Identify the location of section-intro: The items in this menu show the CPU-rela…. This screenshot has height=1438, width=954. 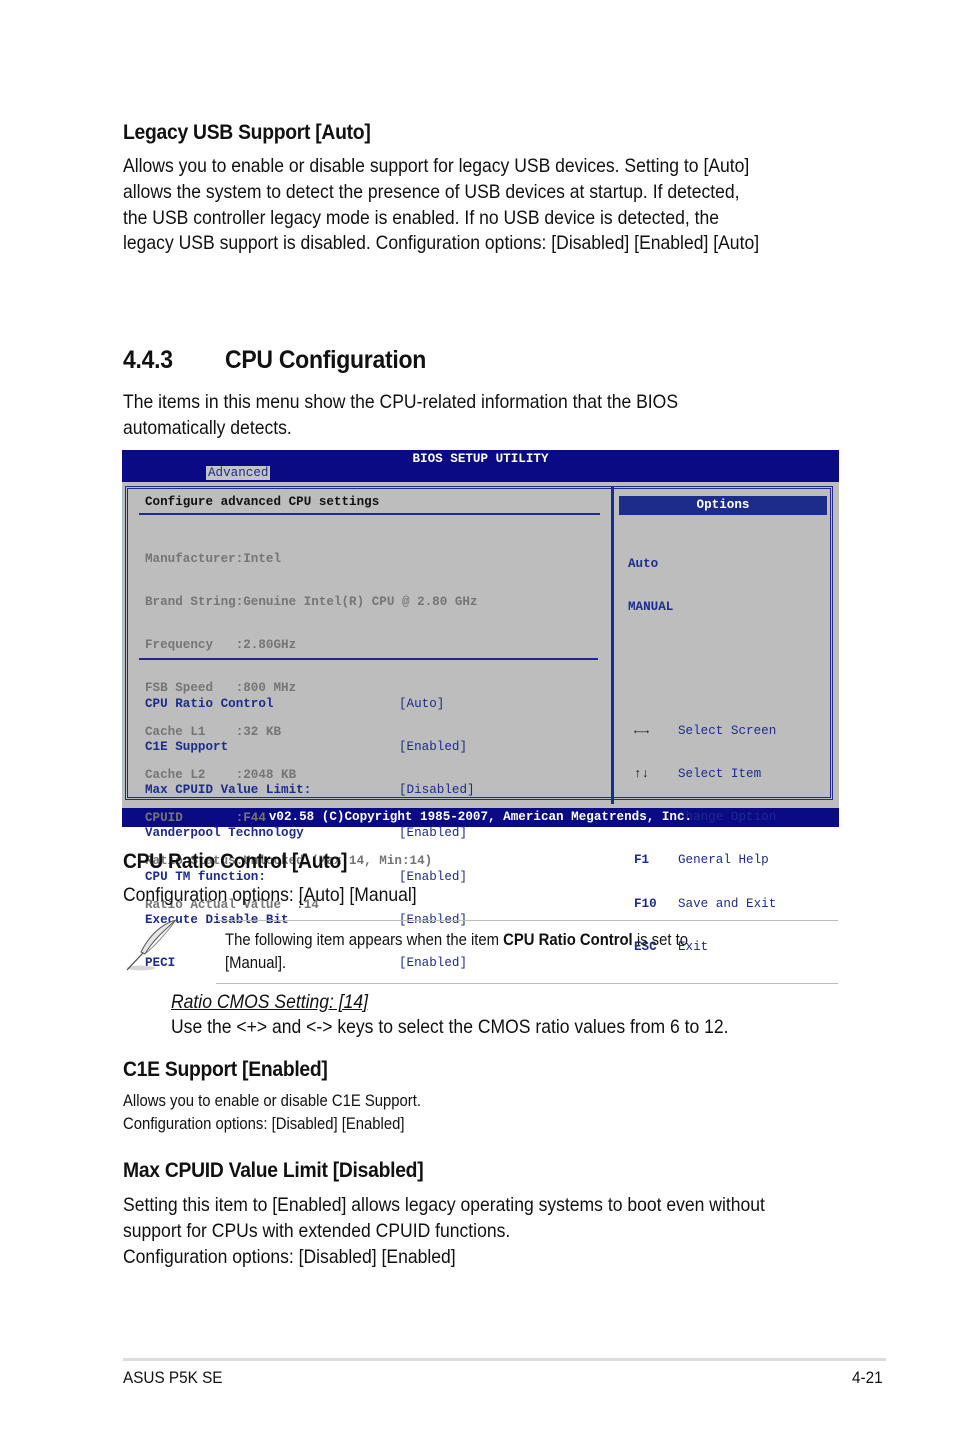
(400, 416).